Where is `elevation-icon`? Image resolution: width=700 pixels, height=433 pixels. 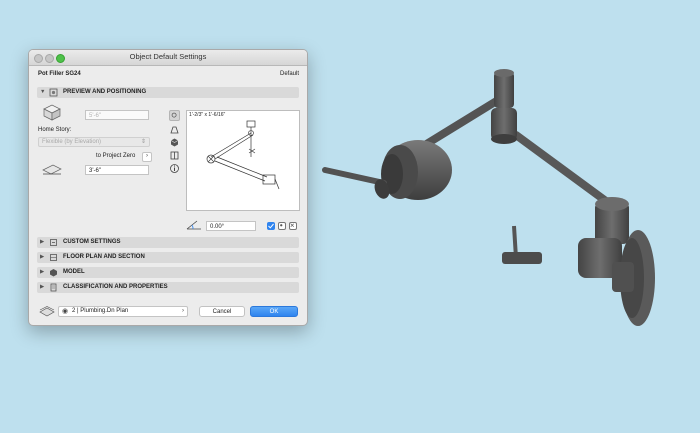
elevation-icon is located at coordinates (52, 169).